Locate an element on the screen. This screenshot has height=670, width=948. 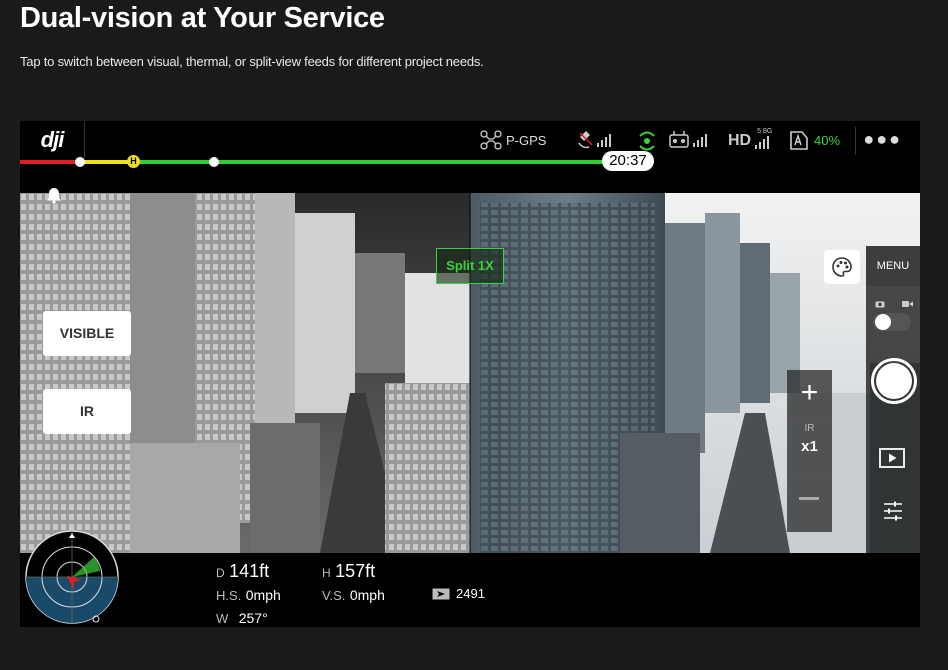
menu-button: MENU is located at coordinates (893, 266).